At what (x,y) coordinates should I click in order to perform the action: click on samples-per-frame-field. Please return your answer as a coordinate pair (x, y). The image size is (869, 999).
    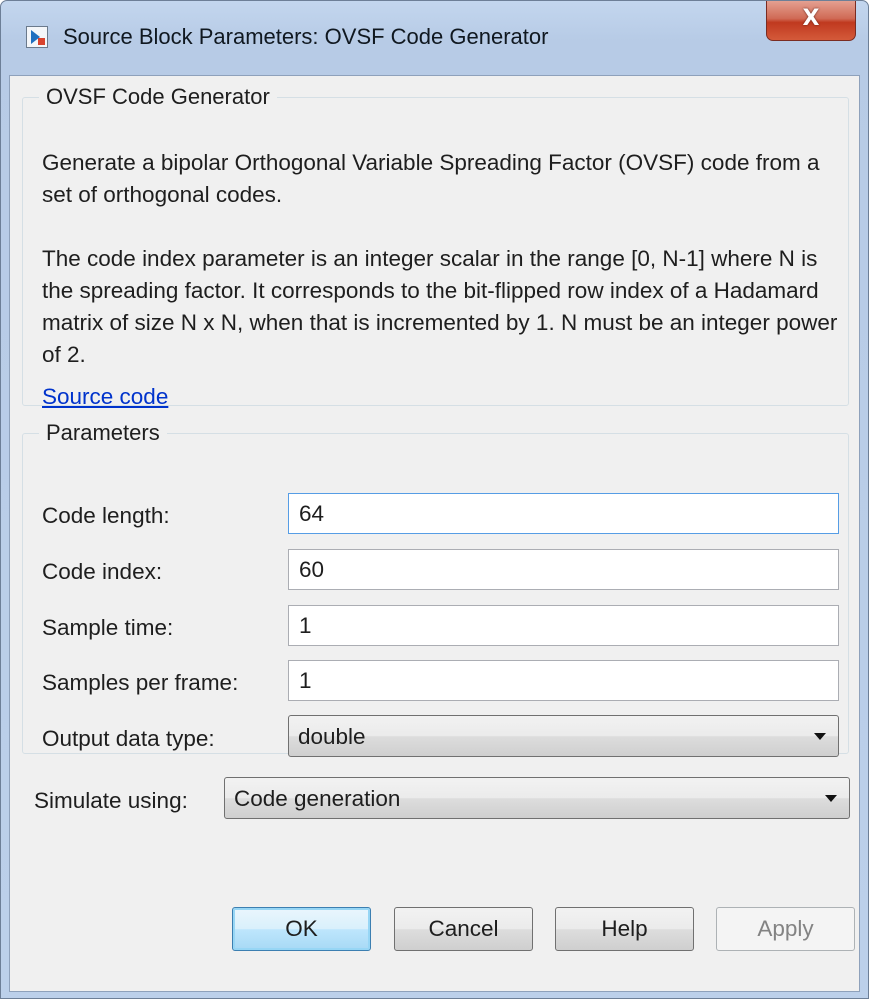
    Looking at the image, I should click on (563, 680).